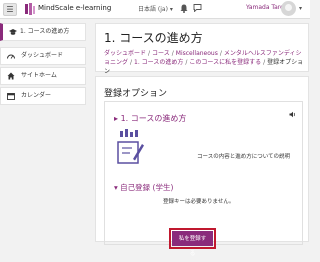 This screenshot has height=262, width=320. What do you see at coordinates (300, 8) in the screenshot?
I see `user-menu-caret-icon: ▾` at bounding box center [300, 8].